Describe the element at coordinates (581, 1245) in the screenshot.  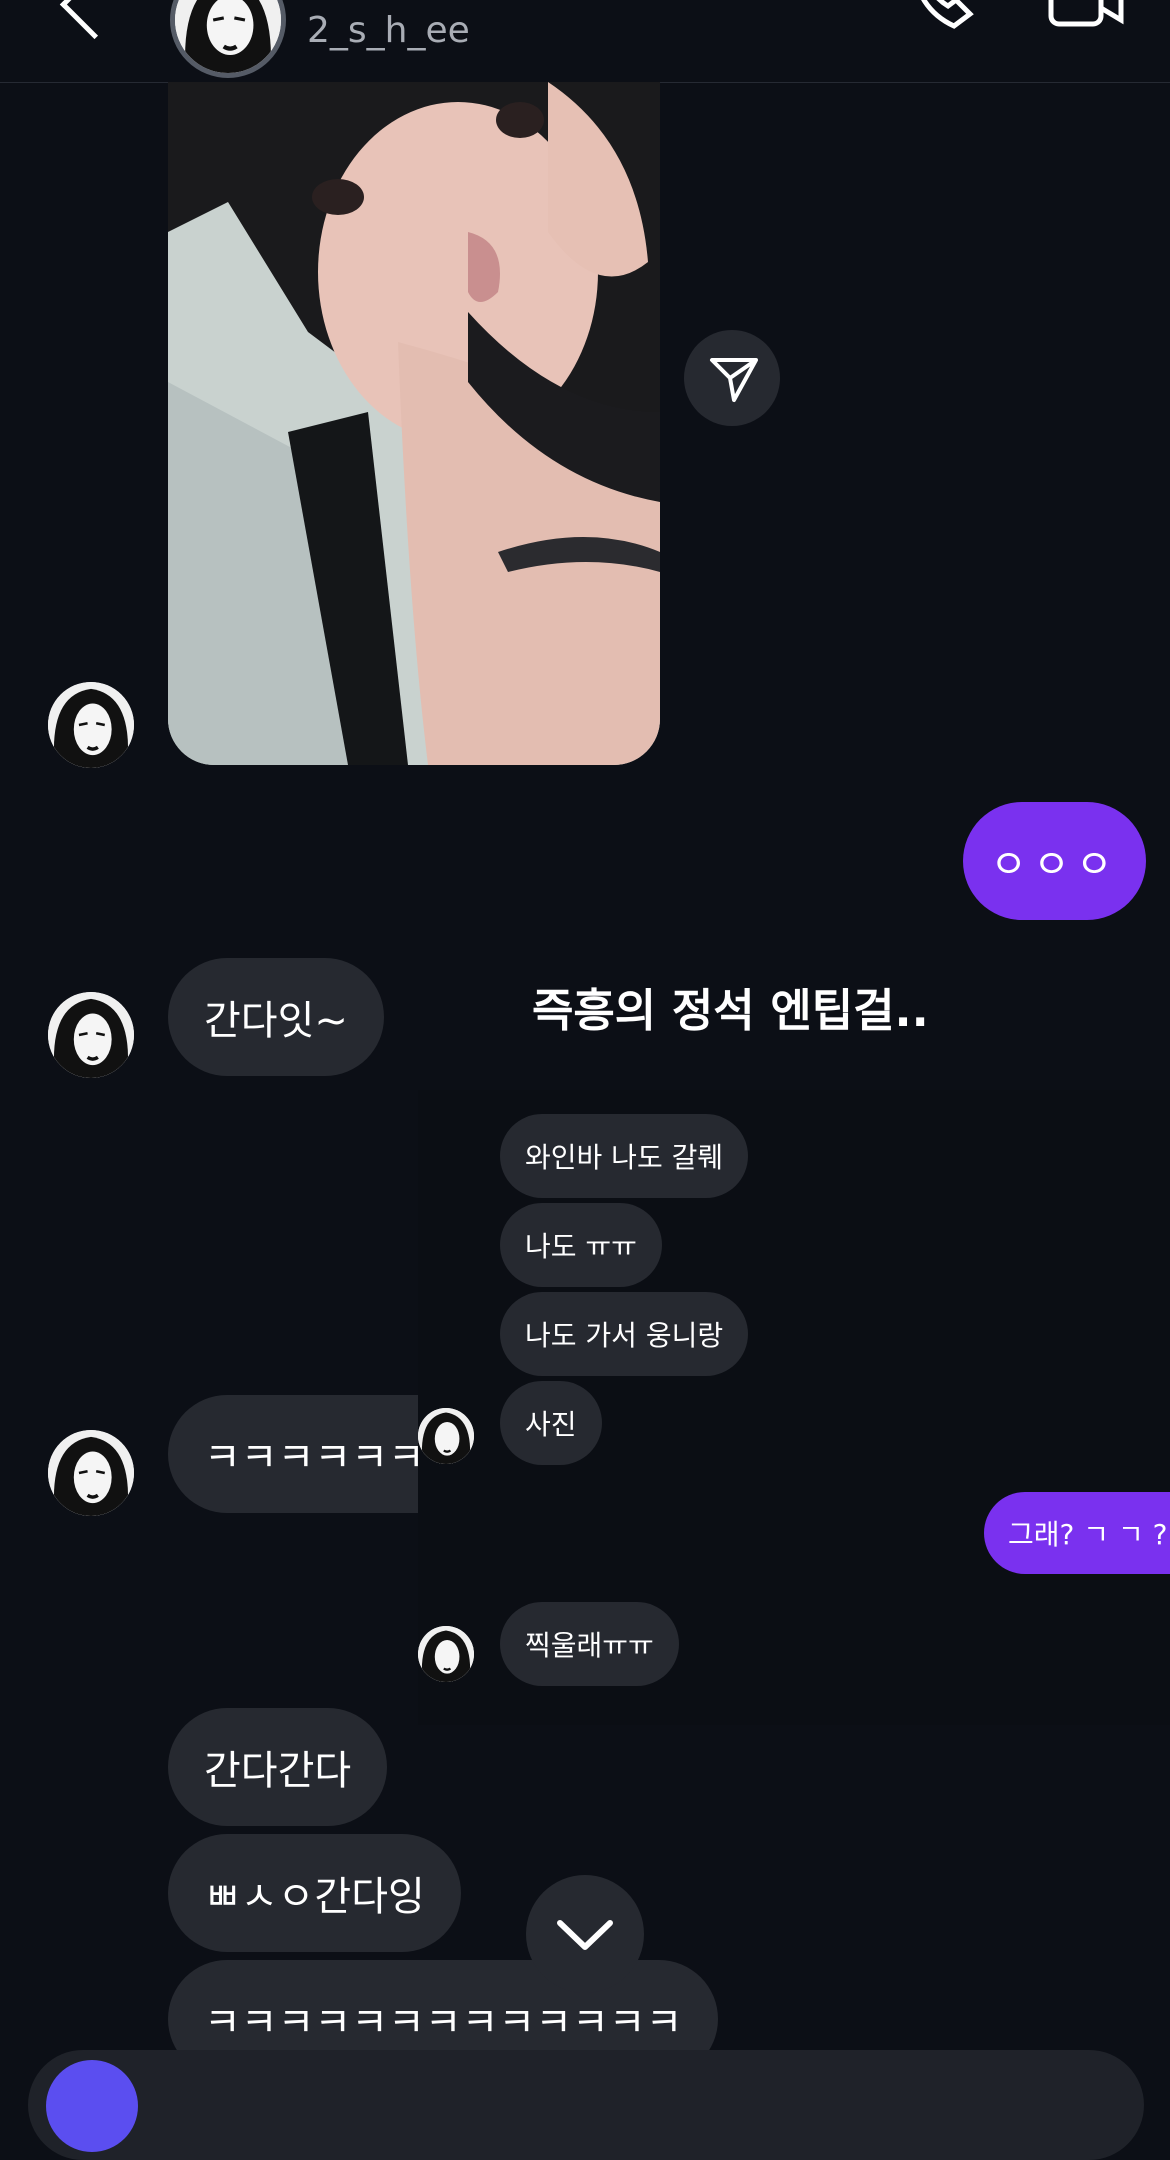
I see `embedded-message: 나도 ㅠㅠ` at that location.